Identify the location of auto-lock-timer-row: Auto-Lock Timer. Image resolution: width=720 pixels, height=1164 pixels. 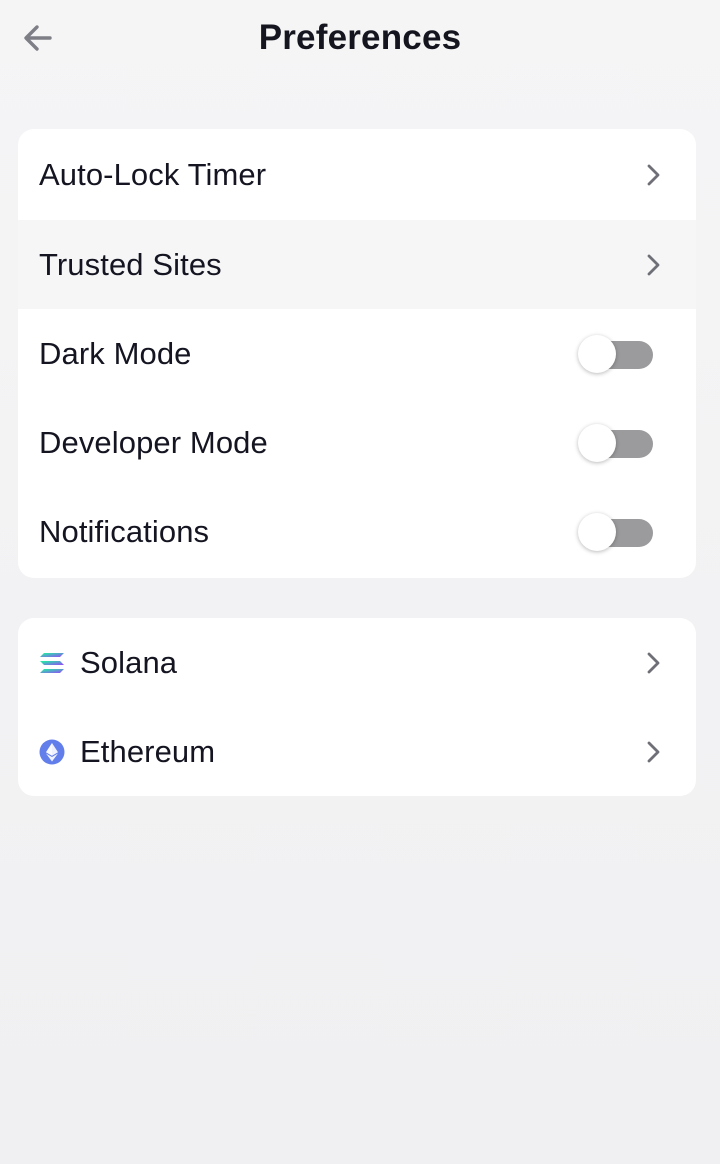
(357, 174).